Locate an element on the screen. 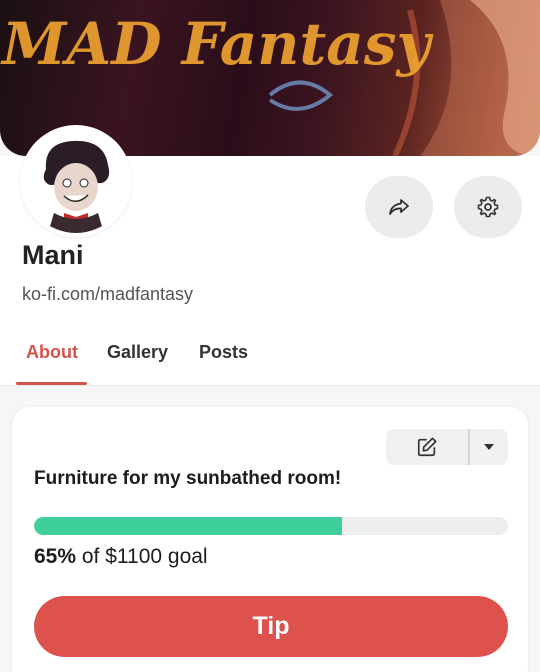 This screenshot has height=672, width=540. share-arrow-icon is located at coordinates (399, 207).